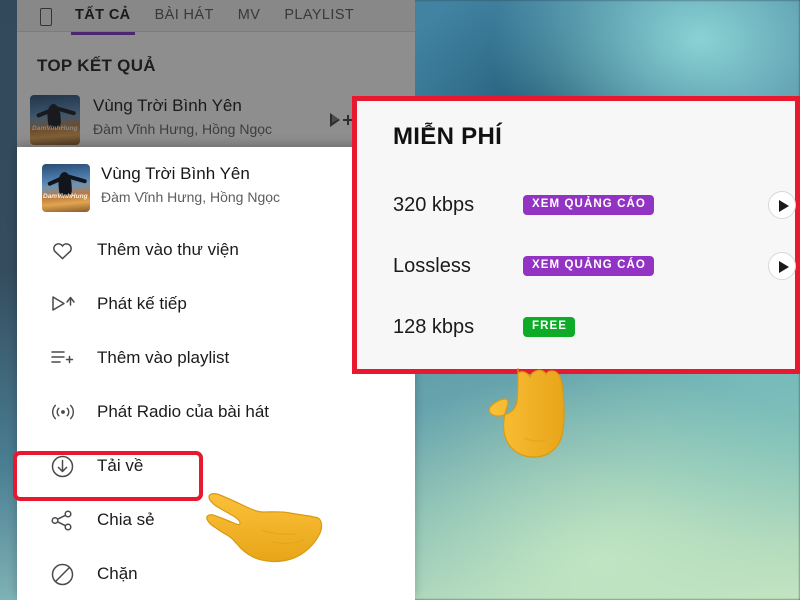 This screenshot has height=600, width=800. Describe the element at coordinates (126, 519) in the screenshot. I see `menu-item-label: Chia sẻ` at that location.